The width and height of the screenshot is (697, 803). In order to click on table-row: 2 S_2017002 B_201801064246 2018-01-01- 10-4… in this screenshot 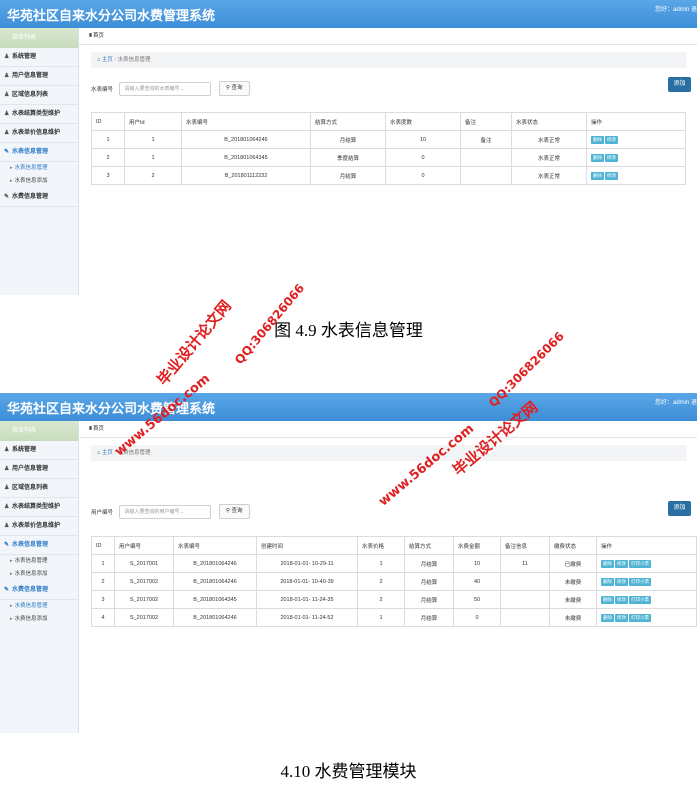, I will do `click(394, 581)`.